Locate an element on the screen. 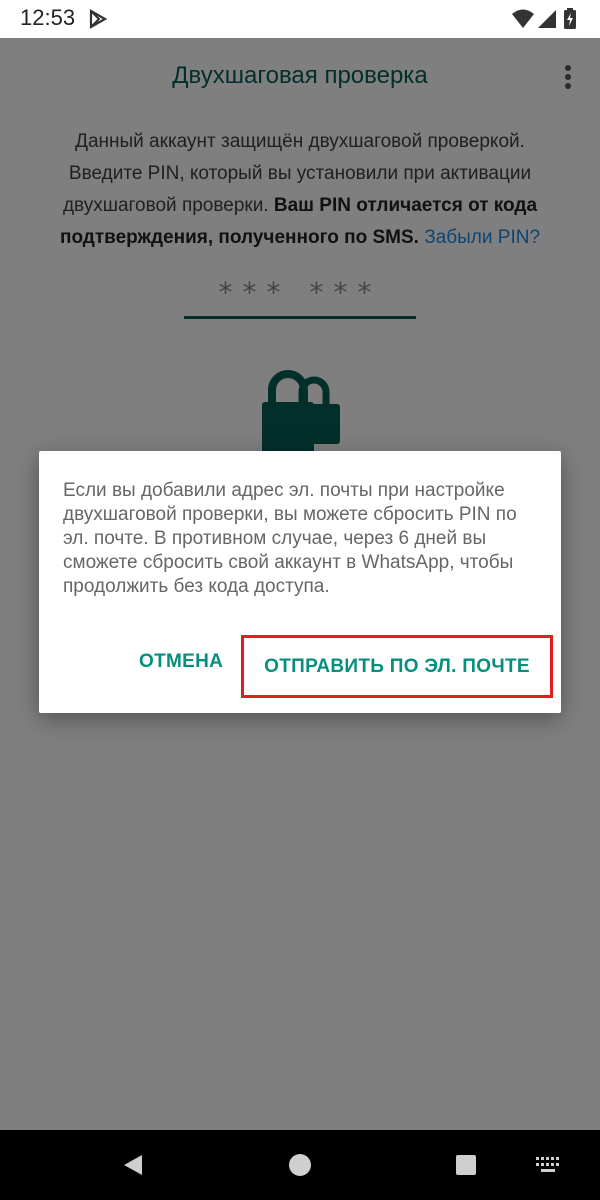 The height and width of the screenshot is (1200, 600). wifi-icon is located at coordinates (523, 18).